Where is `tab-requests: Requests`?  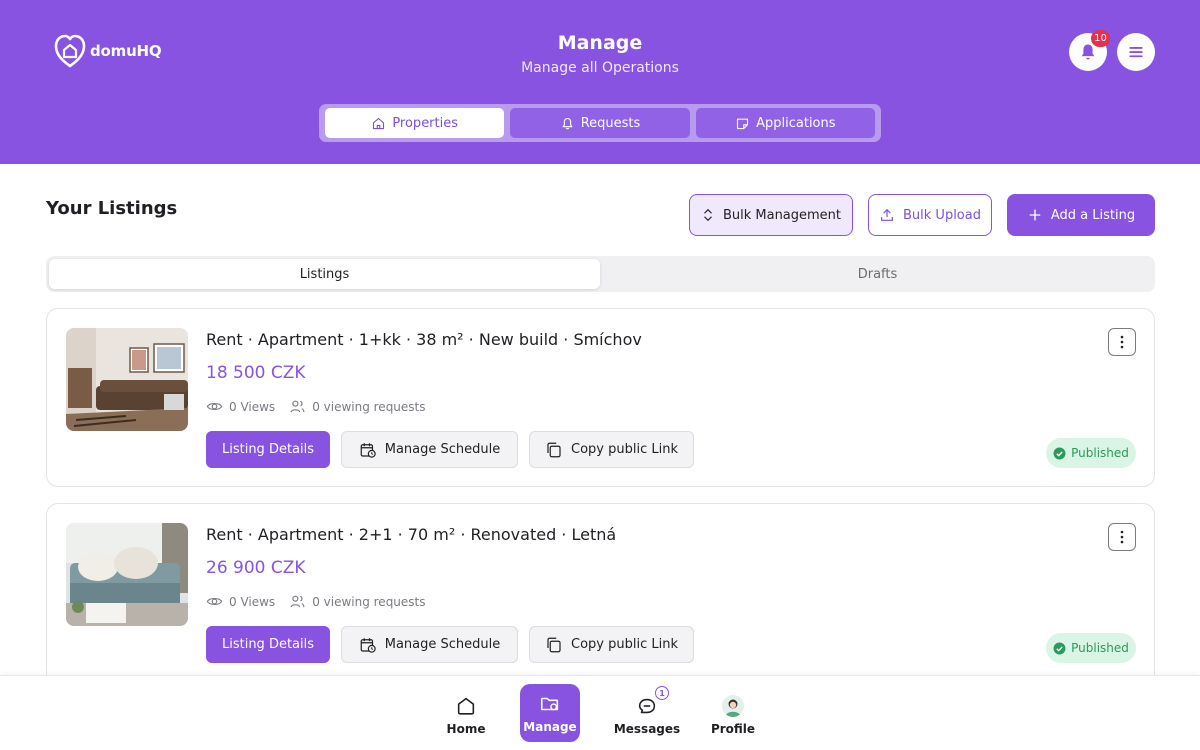
tab-requests: Requests is located at coordinates (600, 123).